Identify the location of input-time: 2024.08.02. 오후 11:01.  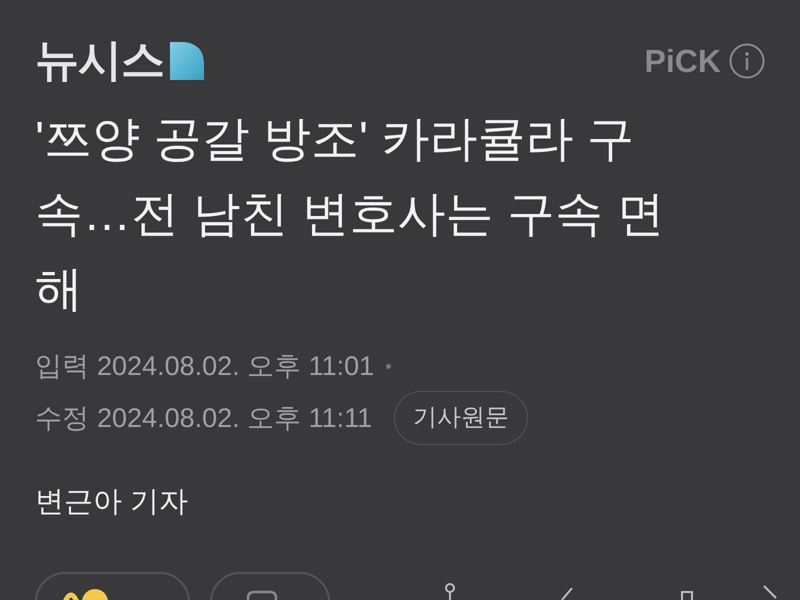
(235, 366).